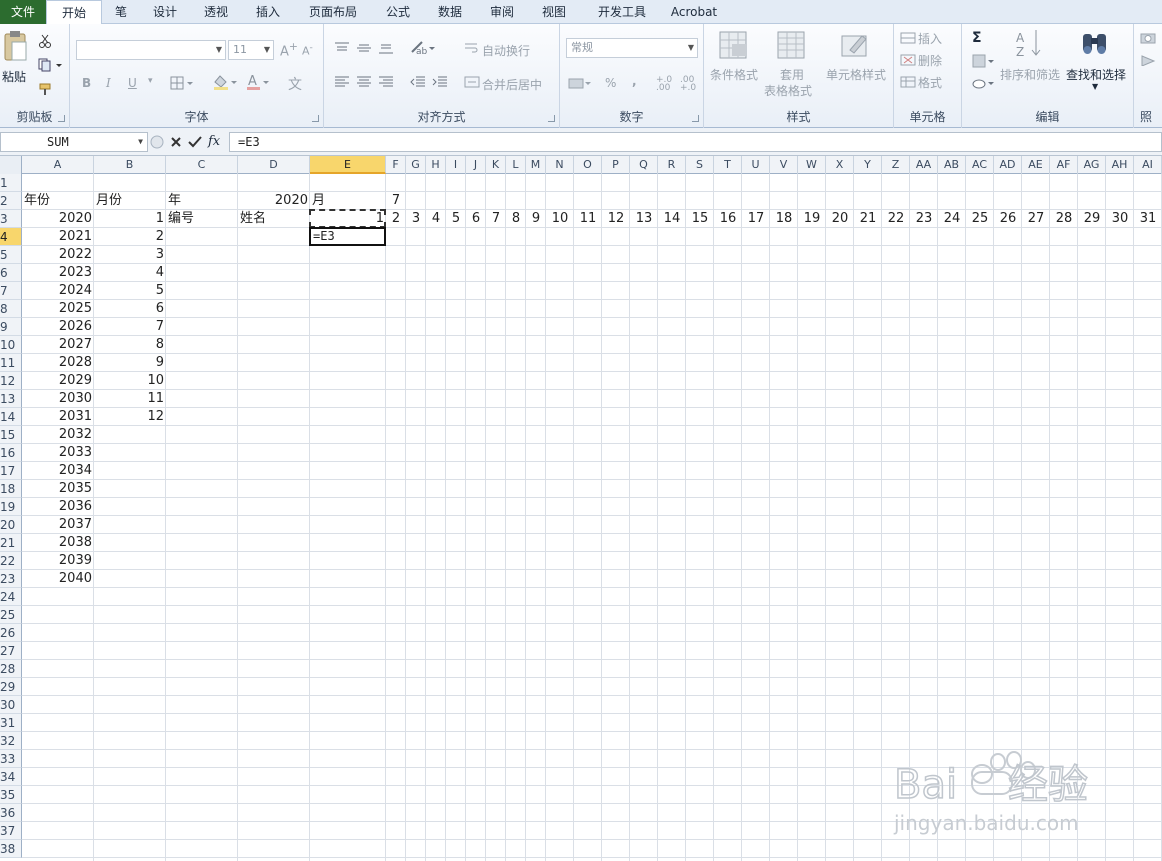 The image size is (1162, 861). What do you see at coordinates (580, 84) in the screenshot?
I see `currency-icon` at bounding box center [580, 84].